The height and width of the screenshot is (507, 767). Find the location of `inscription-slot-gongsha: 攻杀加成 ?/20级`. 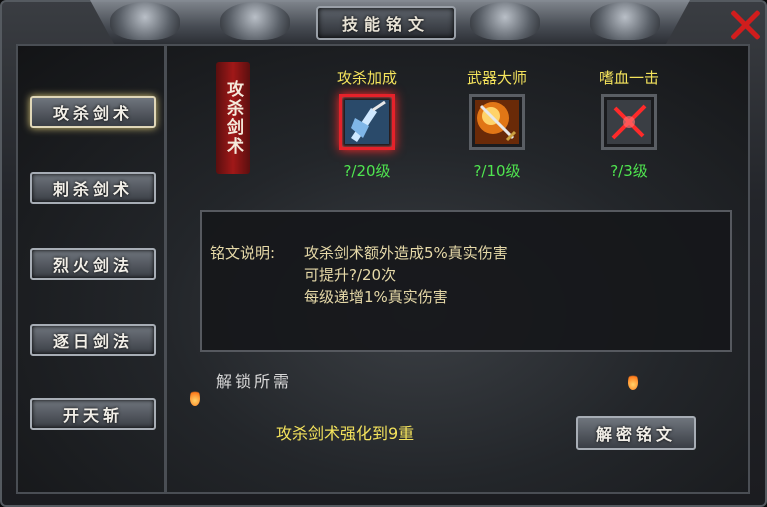

inscription-slot-gongsha: 攻杀加成 ?/20级 is located at coordinates (367, 124).